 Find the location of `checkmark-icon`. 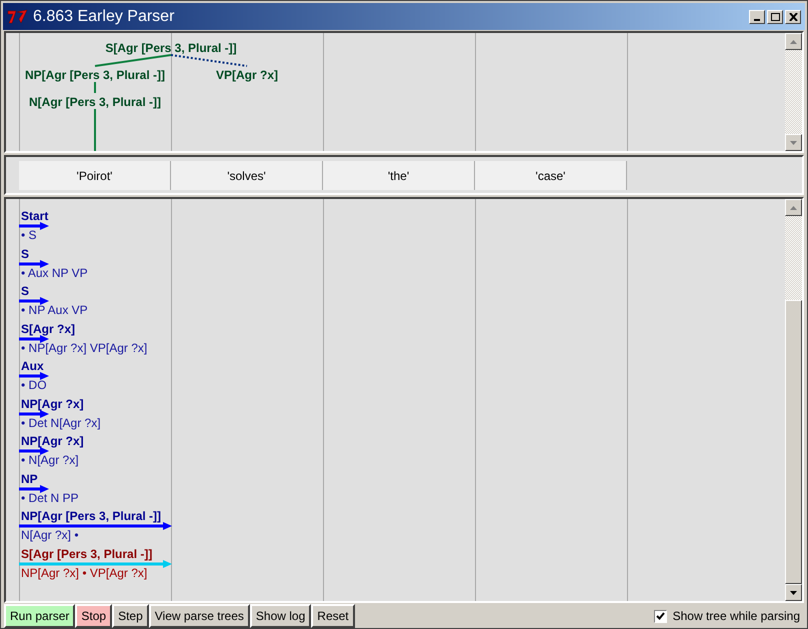

checkmark-icon is located at coordinates (660, 616).